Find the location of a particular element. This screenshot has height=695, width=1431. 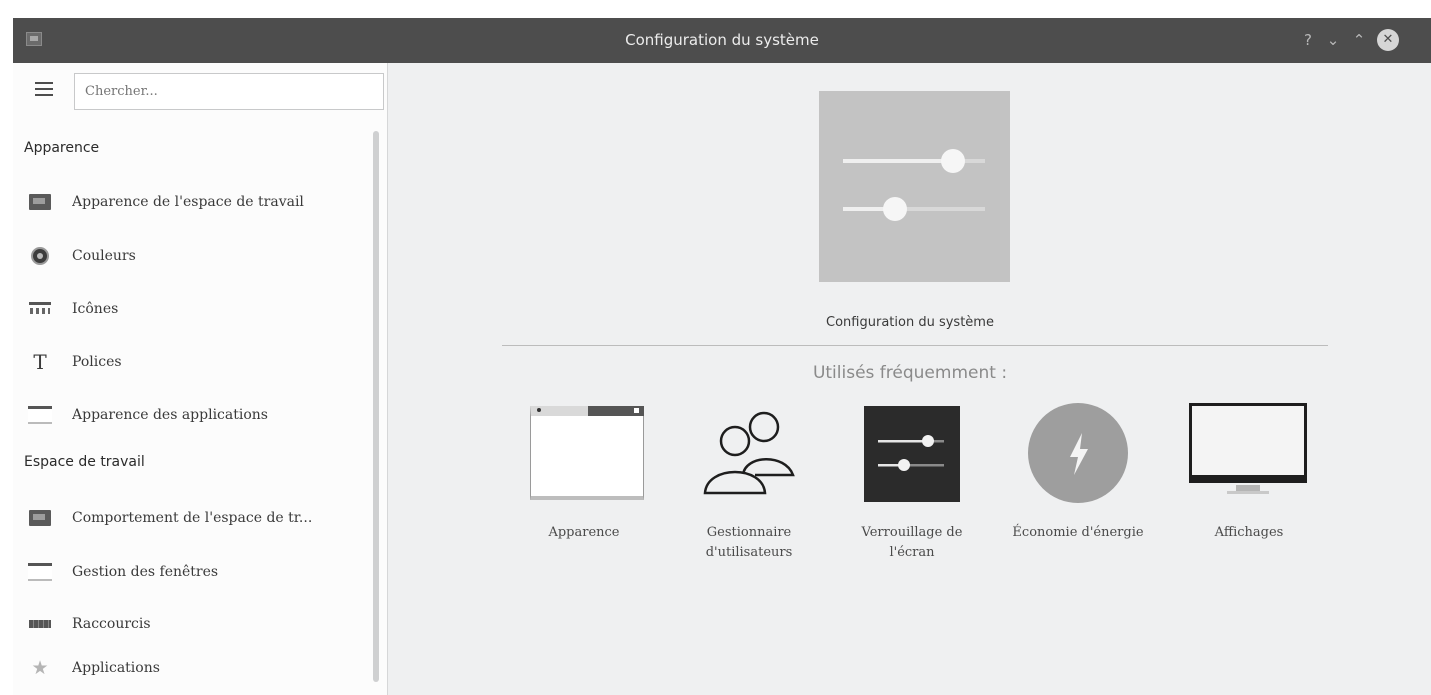

sidebar-item-label: Polices is located at coordinates (97, 362).